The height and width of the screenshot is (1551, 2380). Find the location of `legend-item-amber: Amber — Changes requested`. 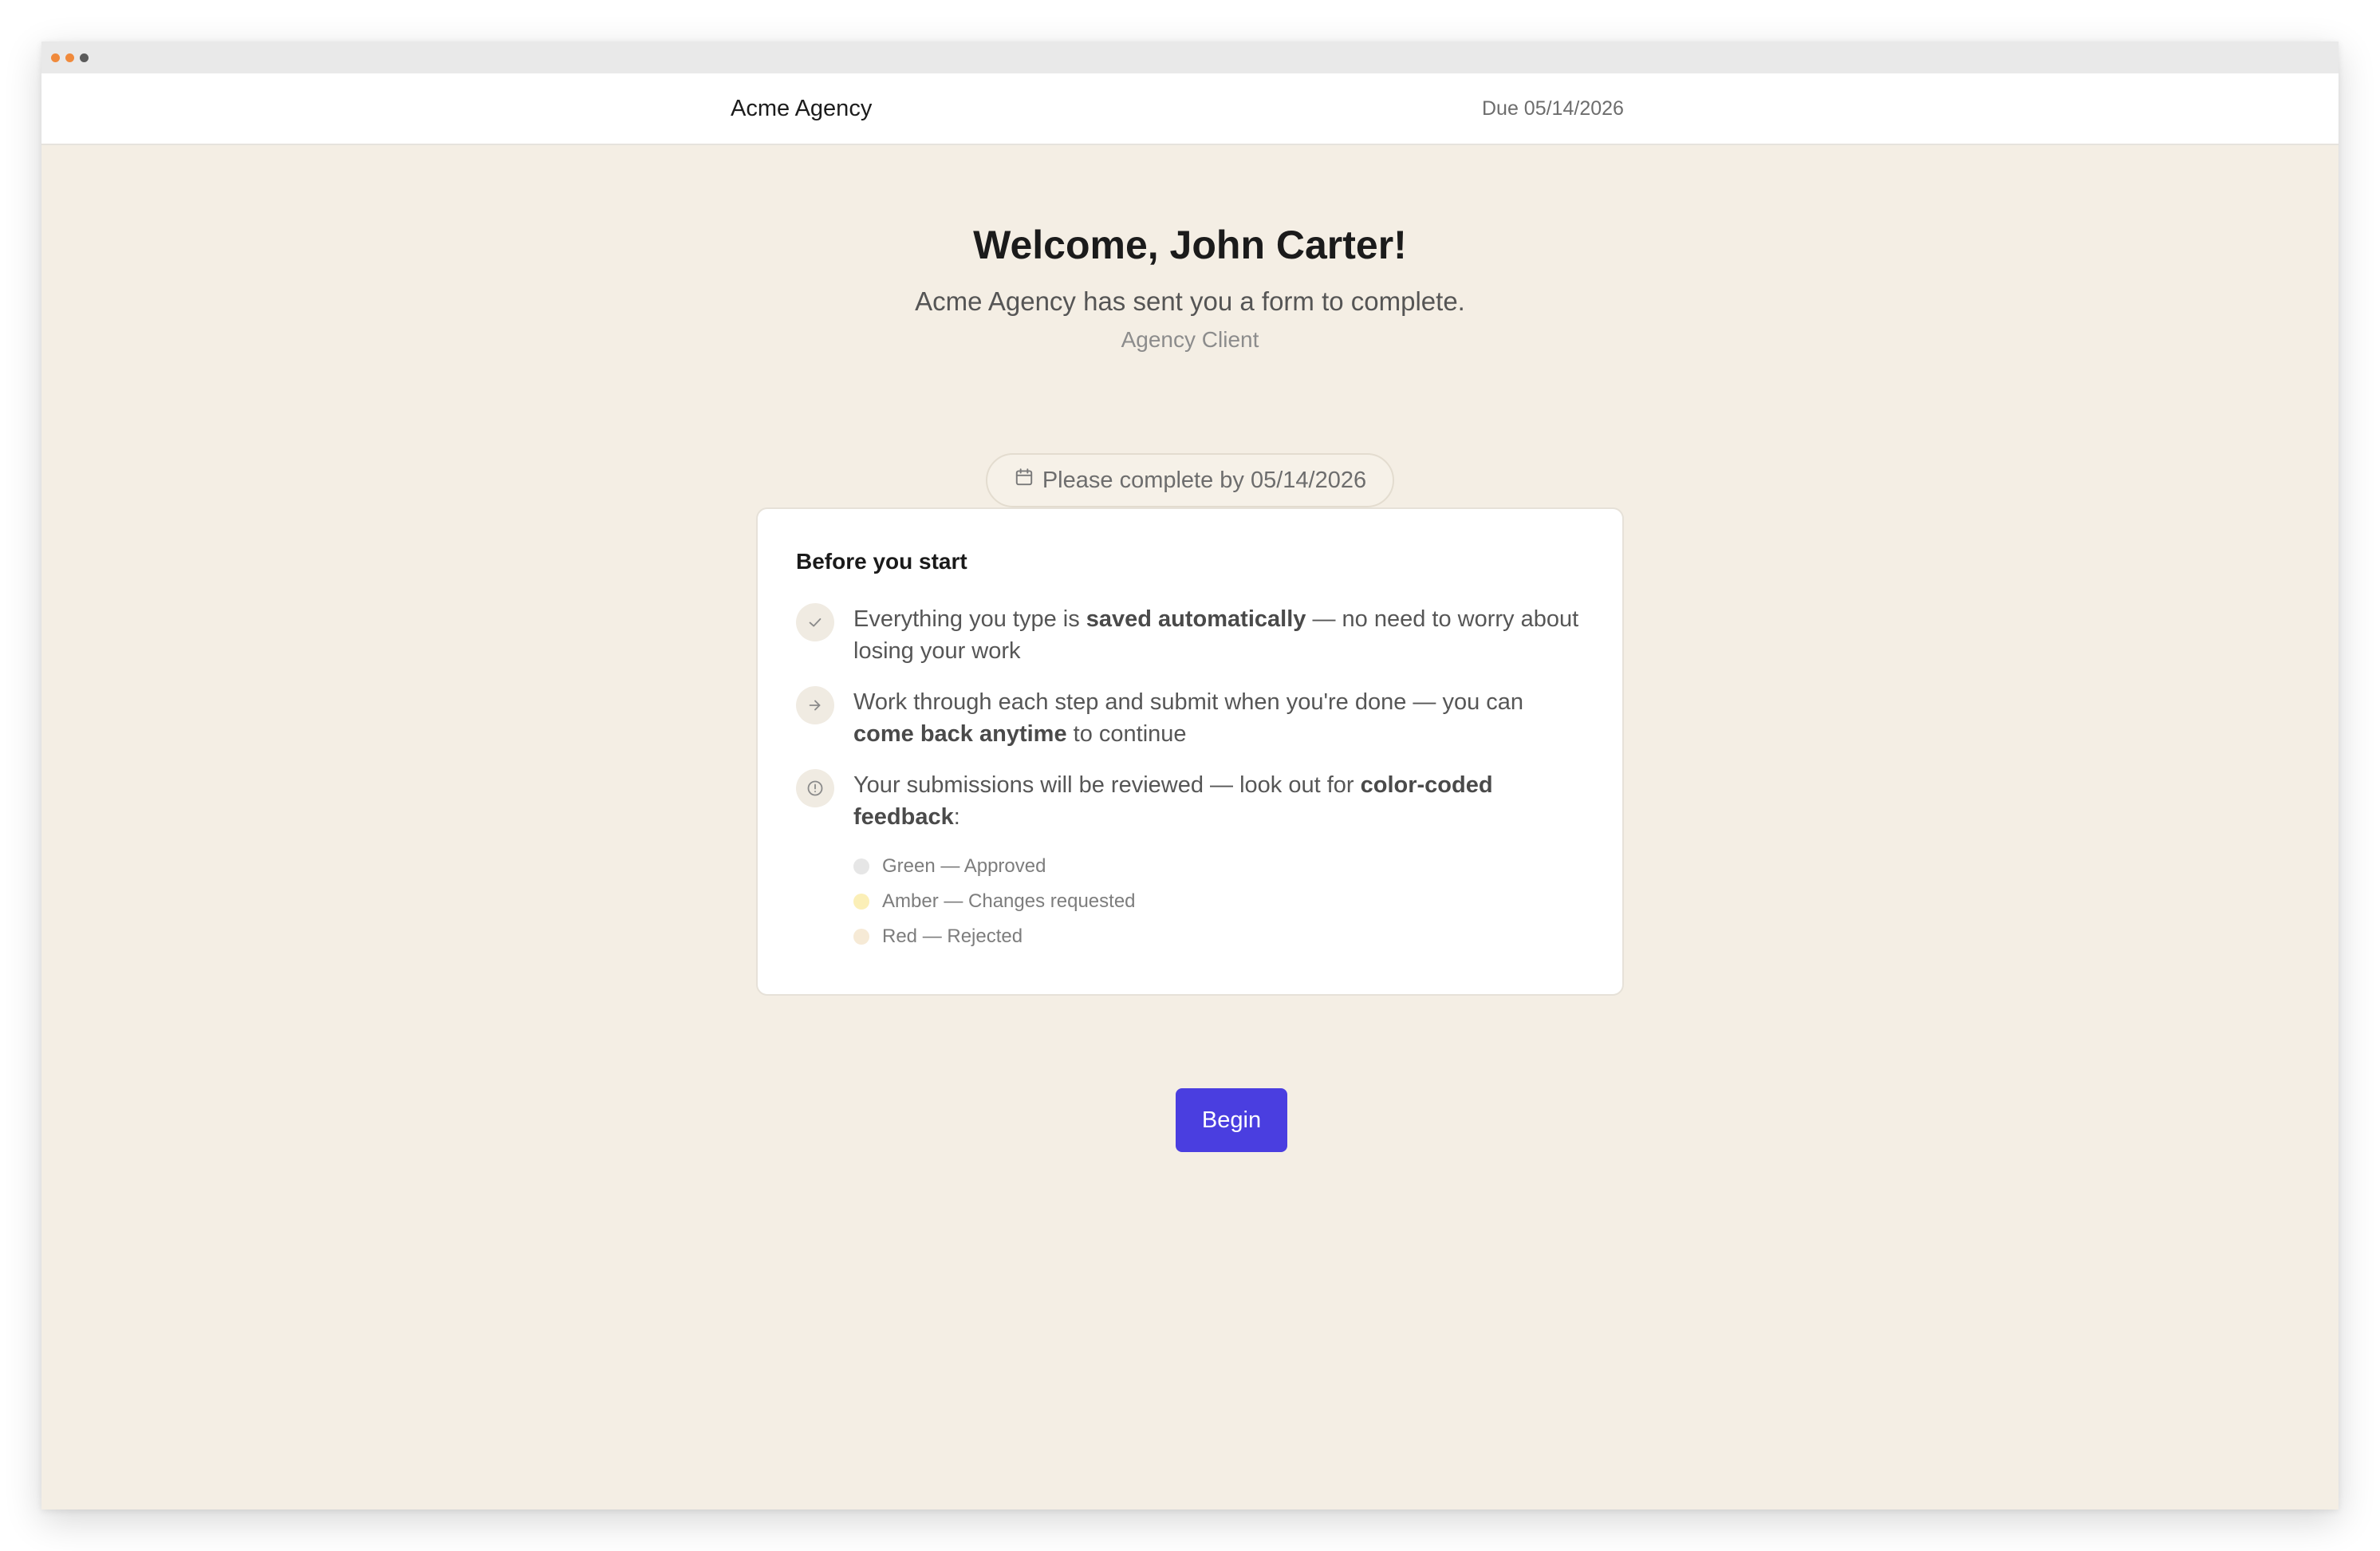

legend-item-amber: Amber — Changes requested is located at coordinates (994, 901).